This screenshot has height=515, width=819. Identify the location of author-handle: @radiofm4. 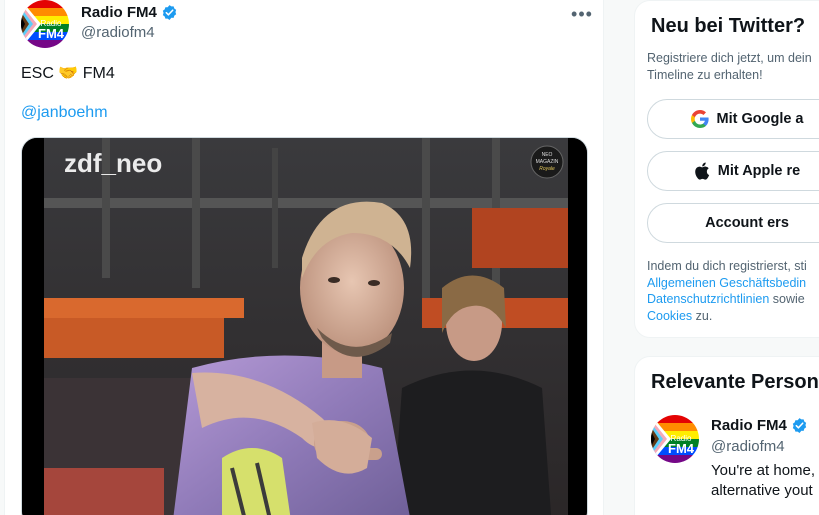
(118, 32).